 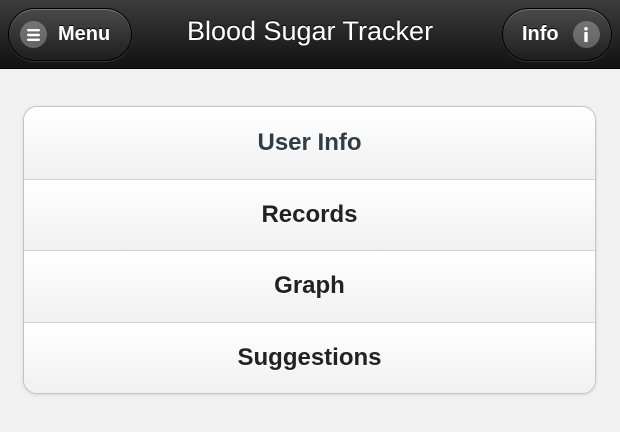 What do you see at coordinates (586, 34) in the screenshot?
I see `info-icon` at bounding box center [586, 34].